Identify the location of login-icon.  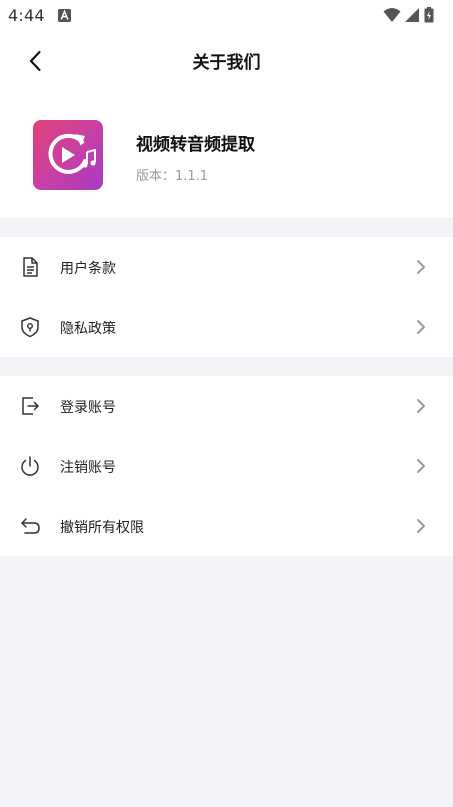
(30, 406).